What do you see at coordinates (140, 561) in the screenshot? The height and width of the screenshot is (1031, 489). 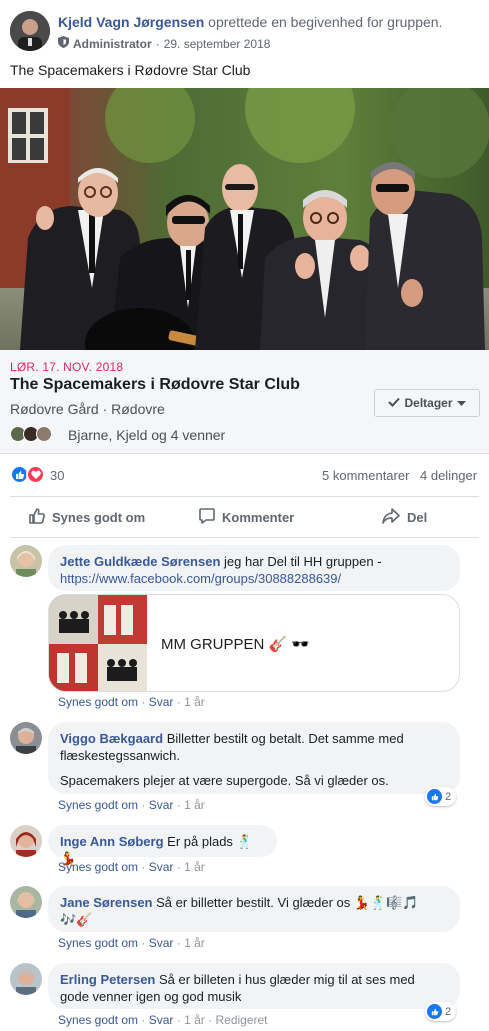 I see `commenter-name: Jette Guldkæde Sørensen` at bounding box center [140, 561].